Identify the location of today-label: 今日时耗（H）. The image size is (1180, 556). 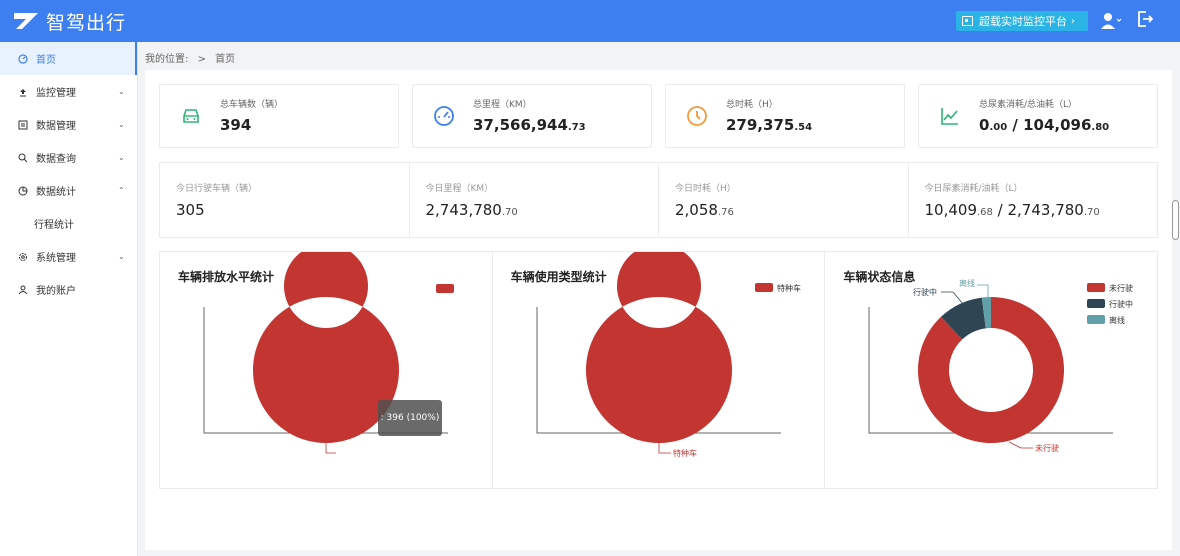
(705, 189).